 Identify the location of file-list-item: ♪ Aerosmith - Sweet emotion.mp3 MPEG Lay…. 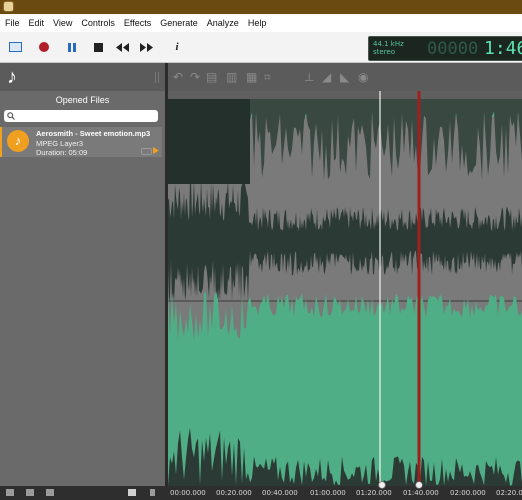
(81, 142).